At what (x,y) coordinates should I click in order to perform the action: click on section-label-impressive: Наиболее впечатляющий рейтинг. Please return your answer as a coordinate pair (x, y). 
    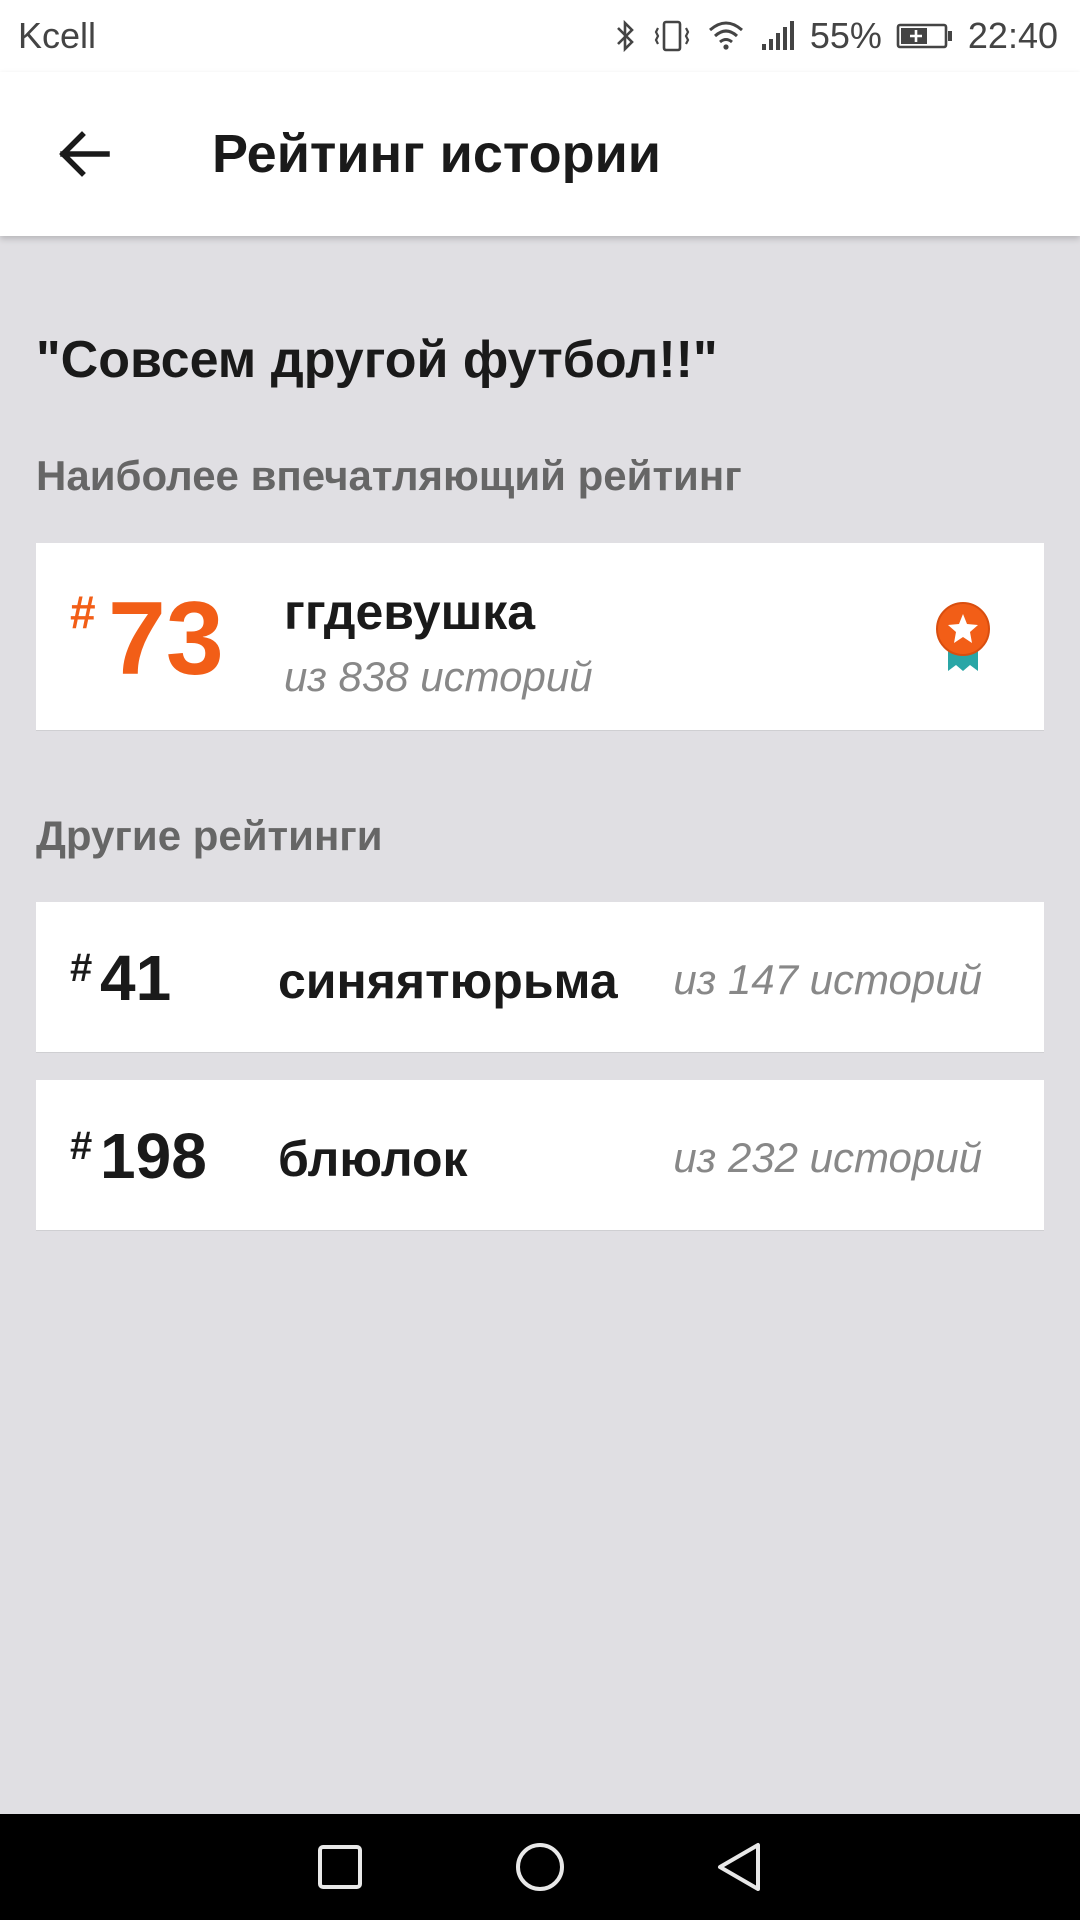
    Looking at the image, I should click on (389, 475).